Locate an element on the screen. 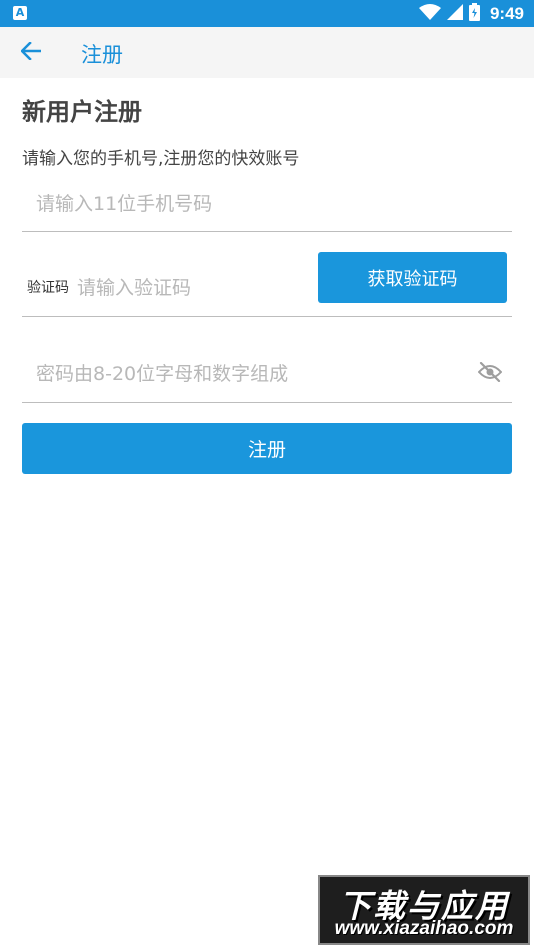  status-time: 9:49 is located at coordinates (506, 13).